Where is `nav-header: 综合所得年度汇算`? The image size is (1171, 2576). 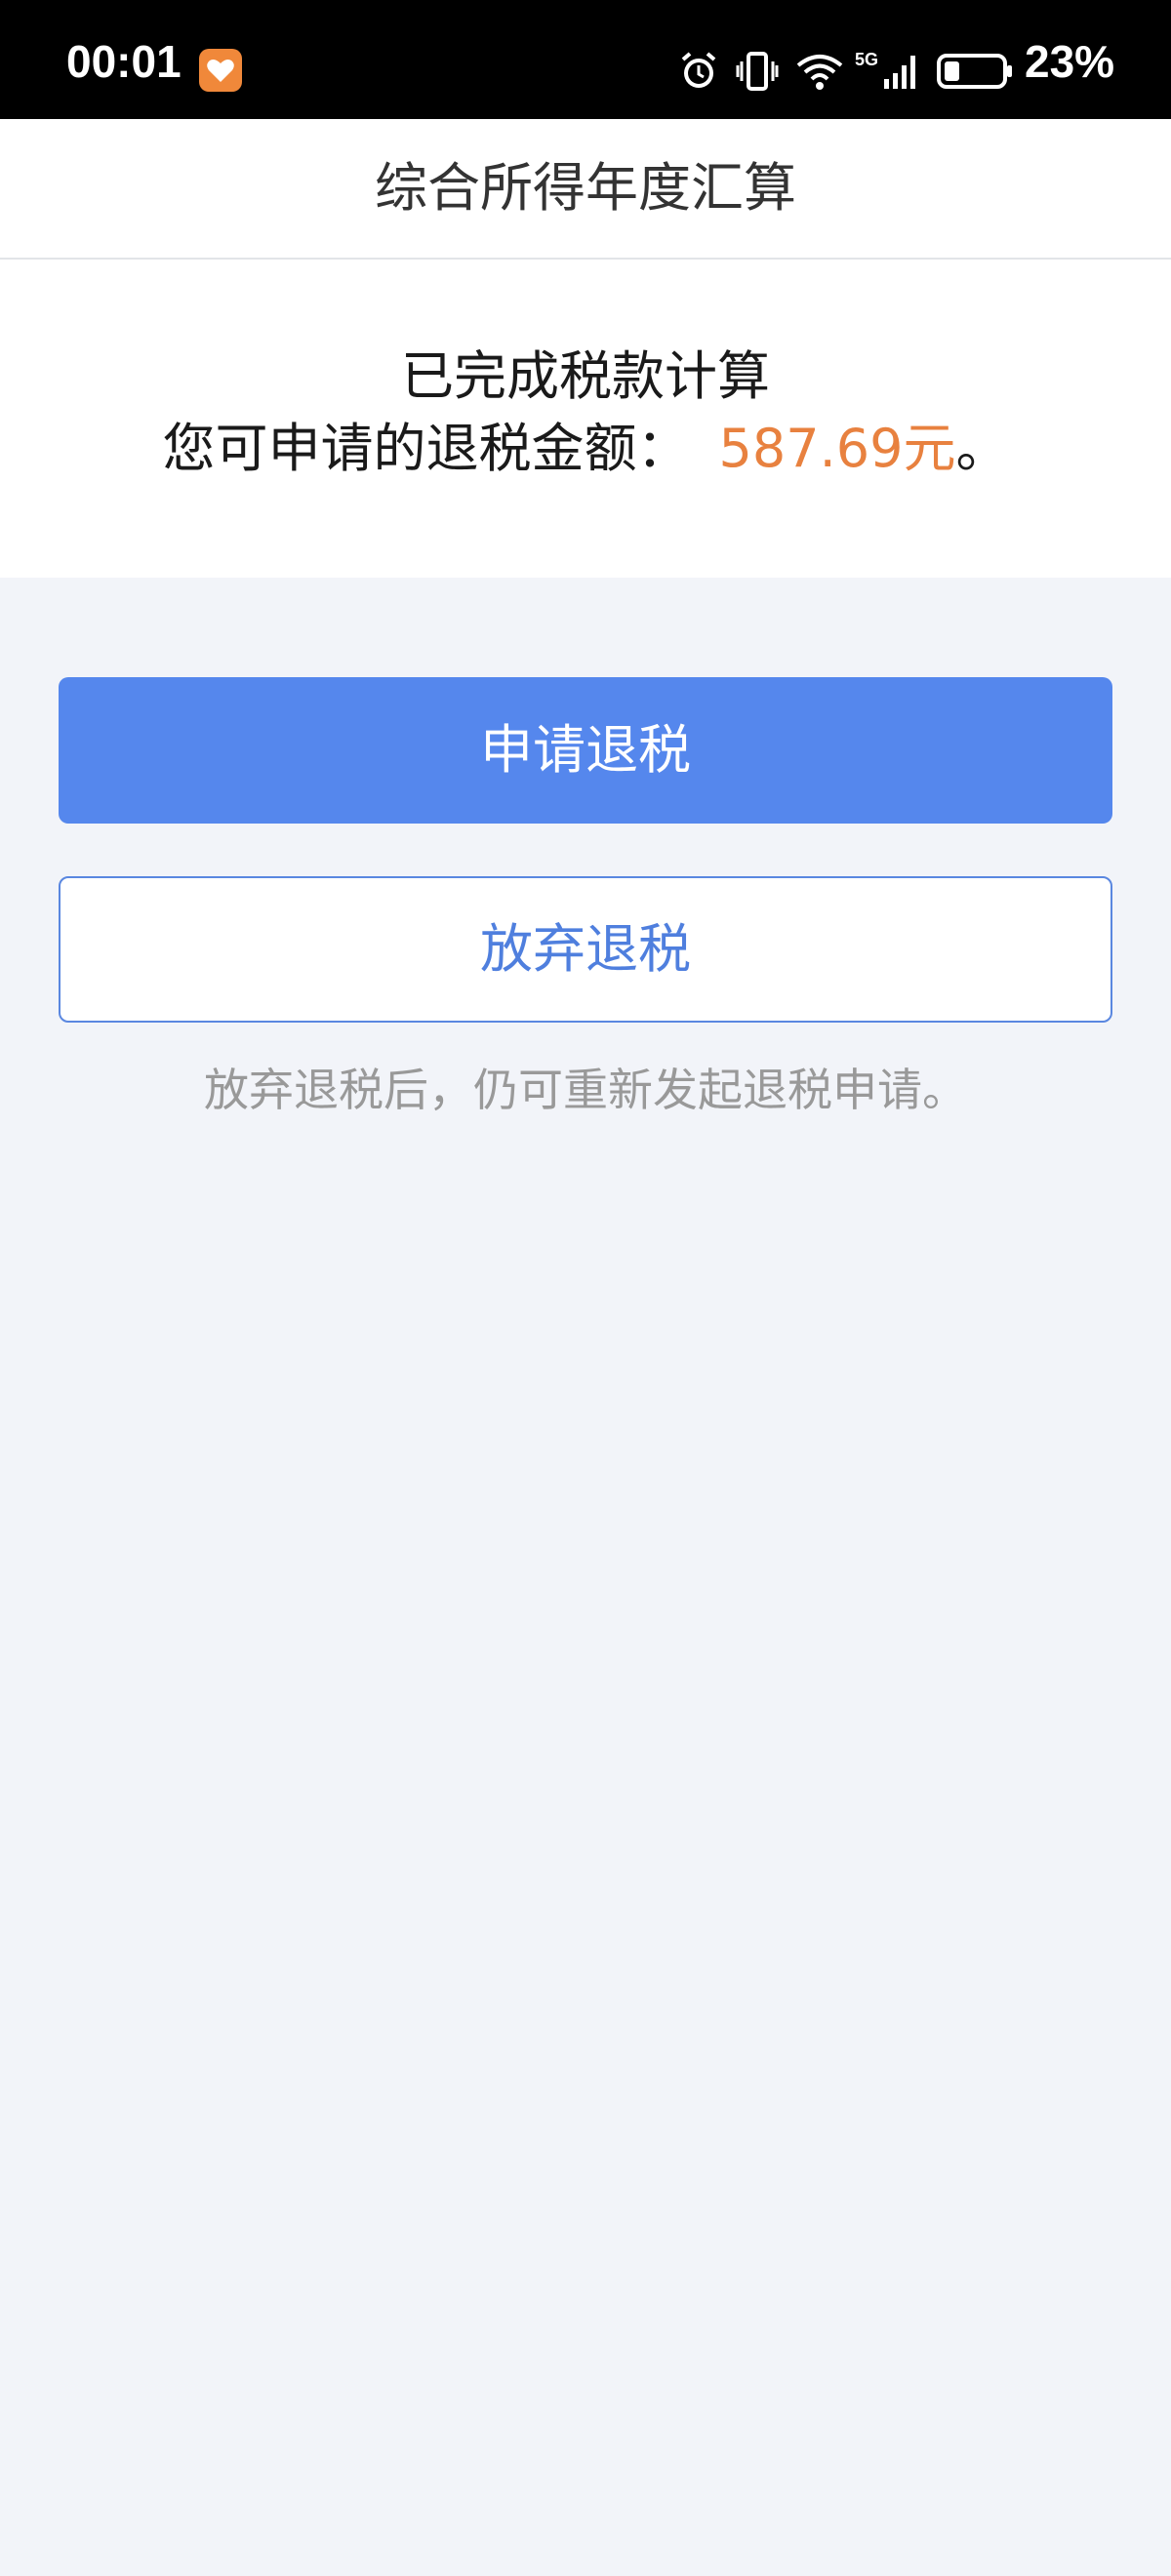
nav-header: 综合所得年度汇算 is located at coordinates (585, 189).